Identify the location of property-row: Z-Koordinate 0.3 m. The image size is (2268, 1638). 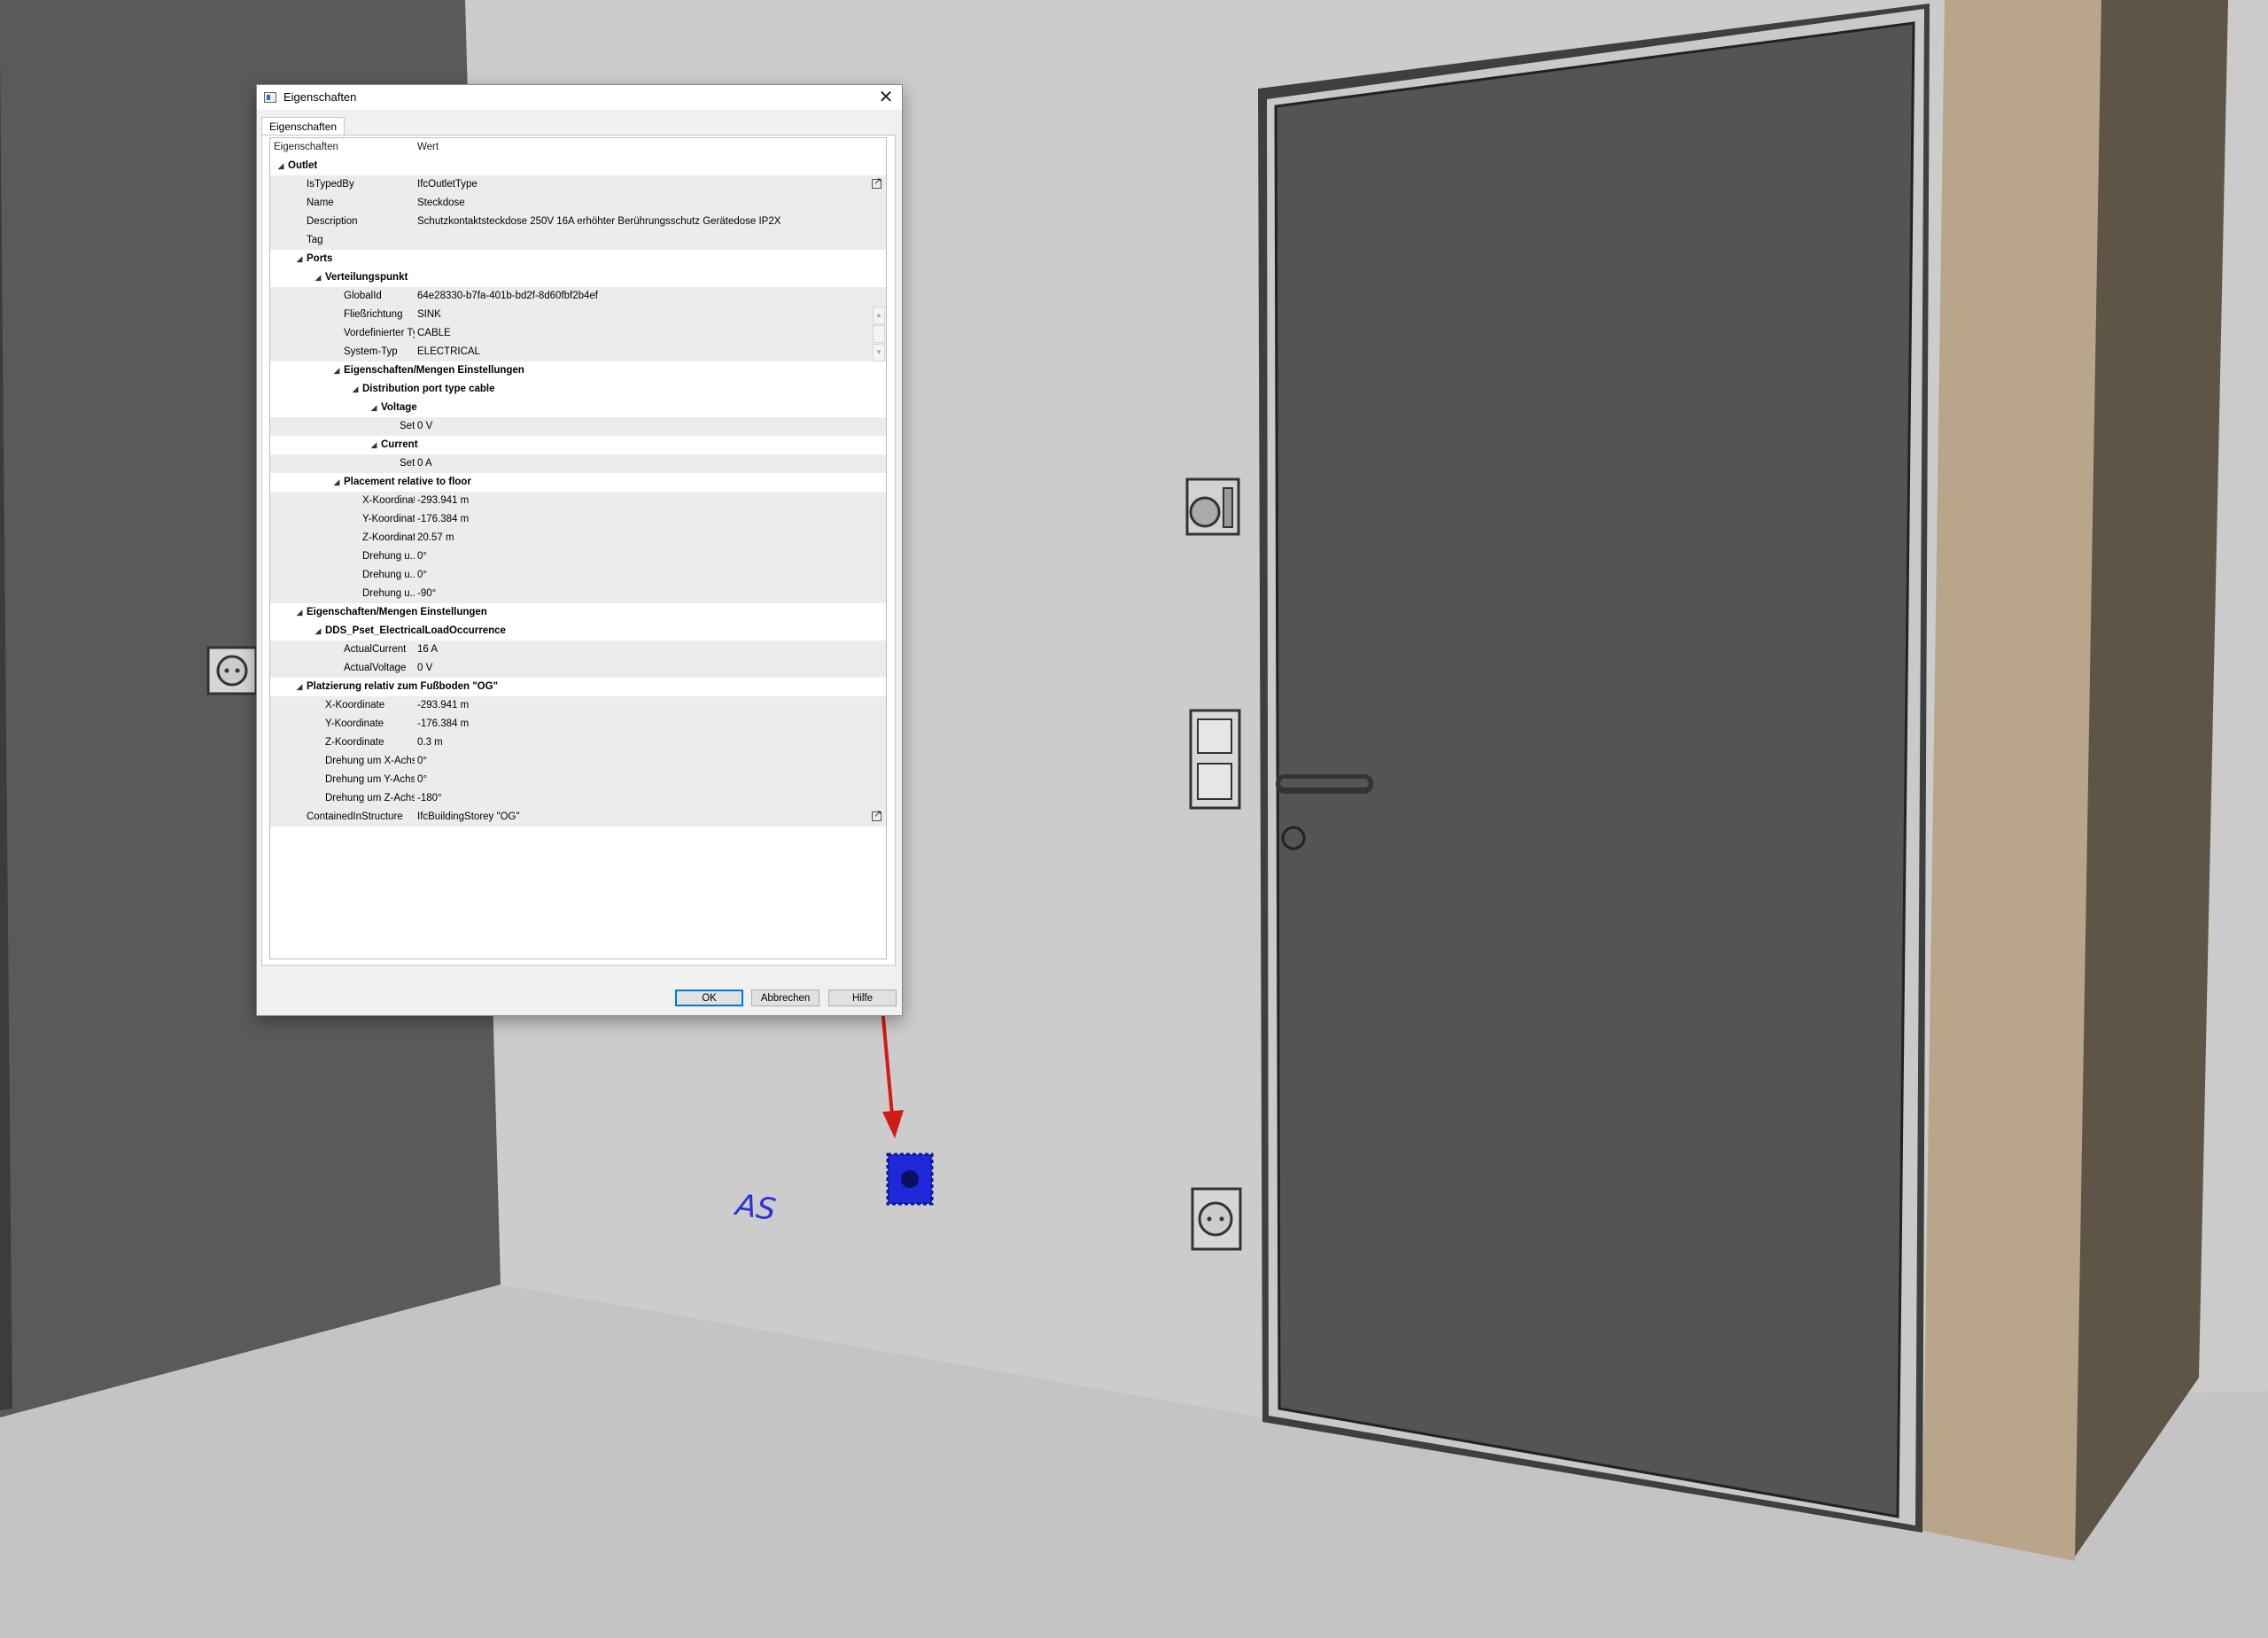
(578, 743).